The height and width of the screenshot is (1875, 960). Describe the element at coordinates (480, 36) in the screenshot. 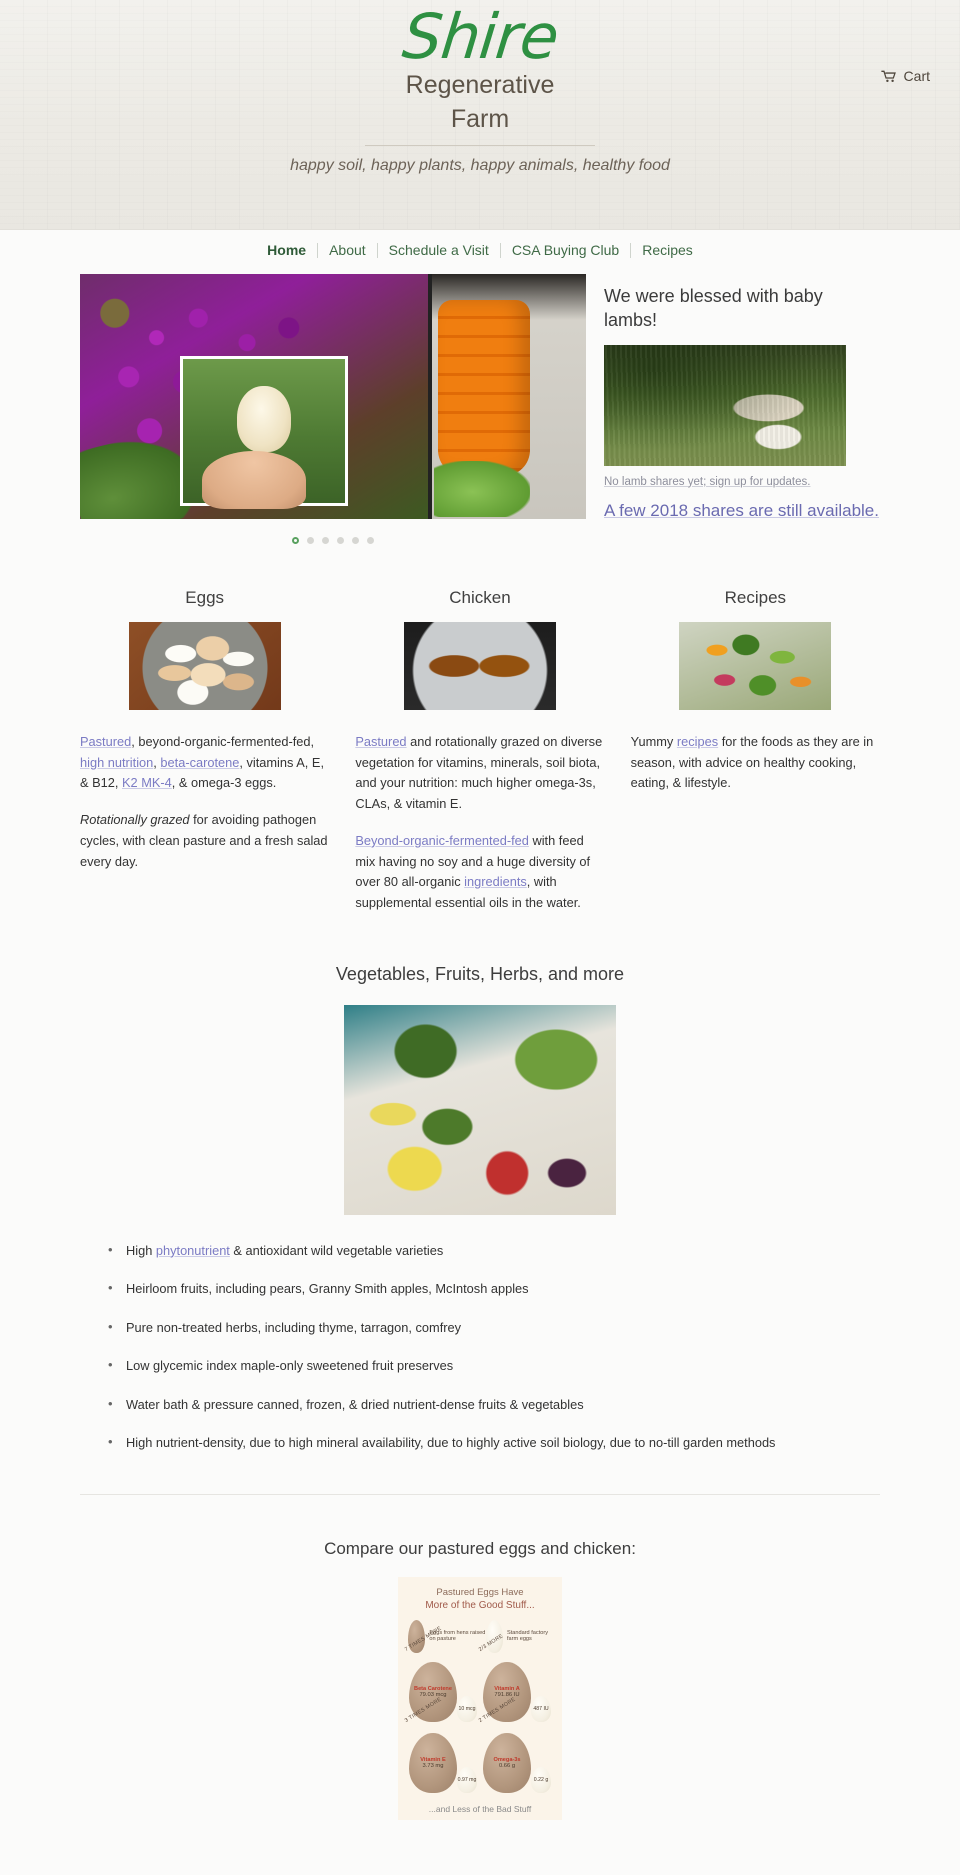

I see `brand-name: Shire` at that location.